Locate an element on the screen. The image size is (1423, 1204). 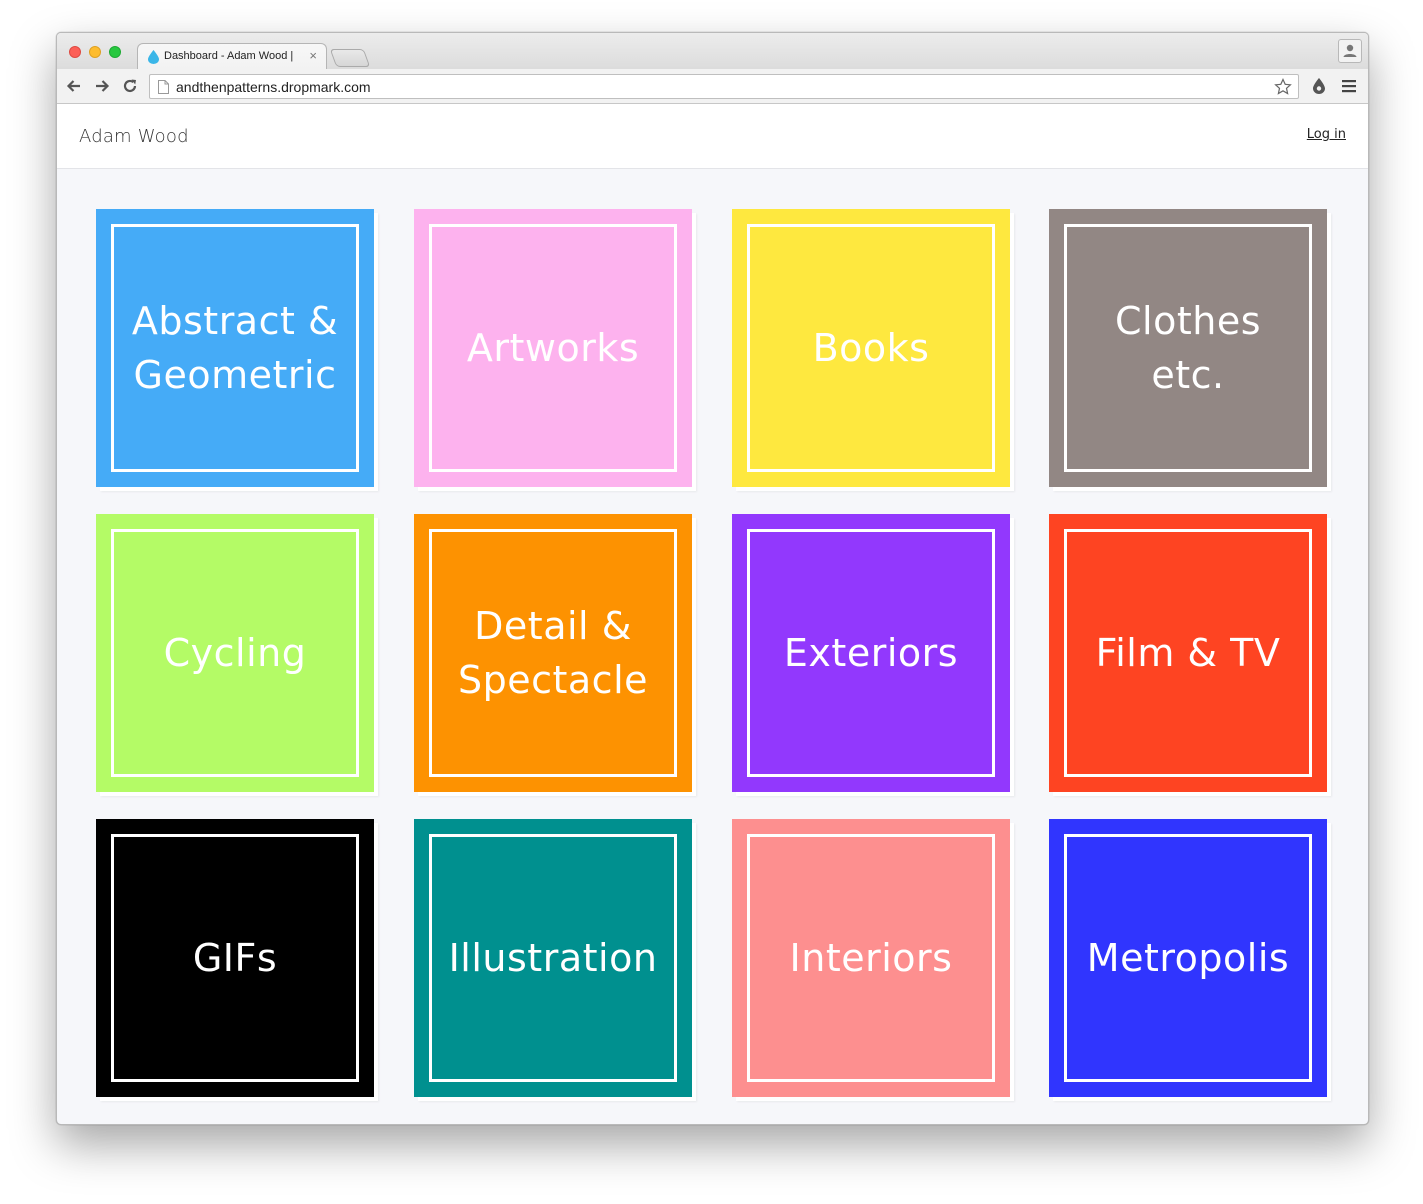
collection-title: Exteriors is located at coordinates (871, 653).